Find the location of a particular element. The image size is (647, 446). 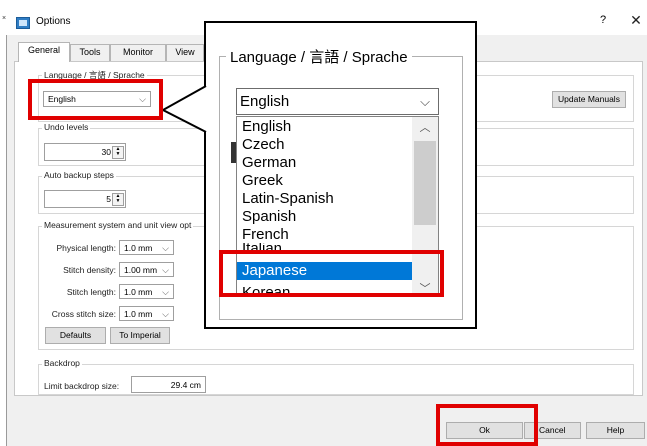

list-item: Latin-Spanish is located at coordinates (326, 199).